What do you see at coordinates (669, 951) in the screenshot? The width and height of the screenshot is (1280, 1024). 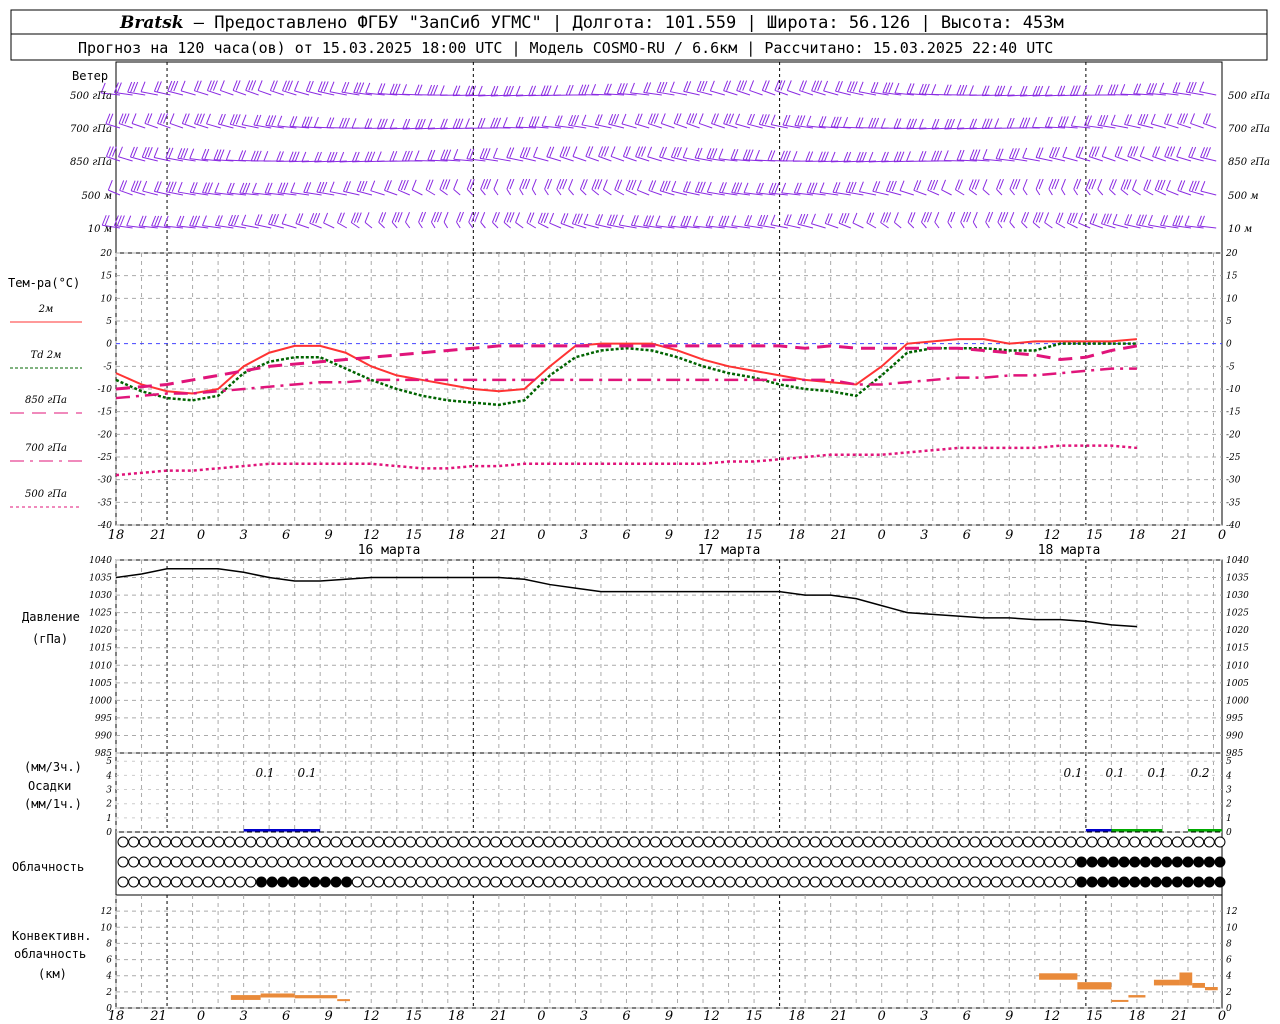 I see `conv-frame` at bounding box center [669, 951].